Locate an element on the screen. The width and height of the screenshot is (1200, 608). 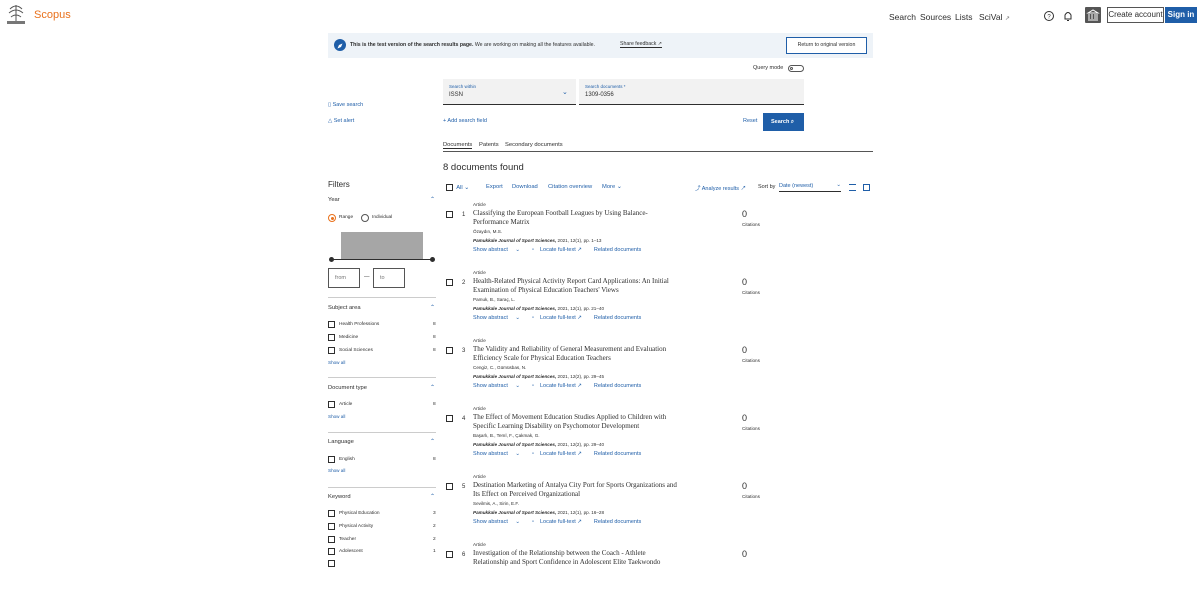
tab-secondary-documents: Secondary documents is located at coordinates (534, 145).